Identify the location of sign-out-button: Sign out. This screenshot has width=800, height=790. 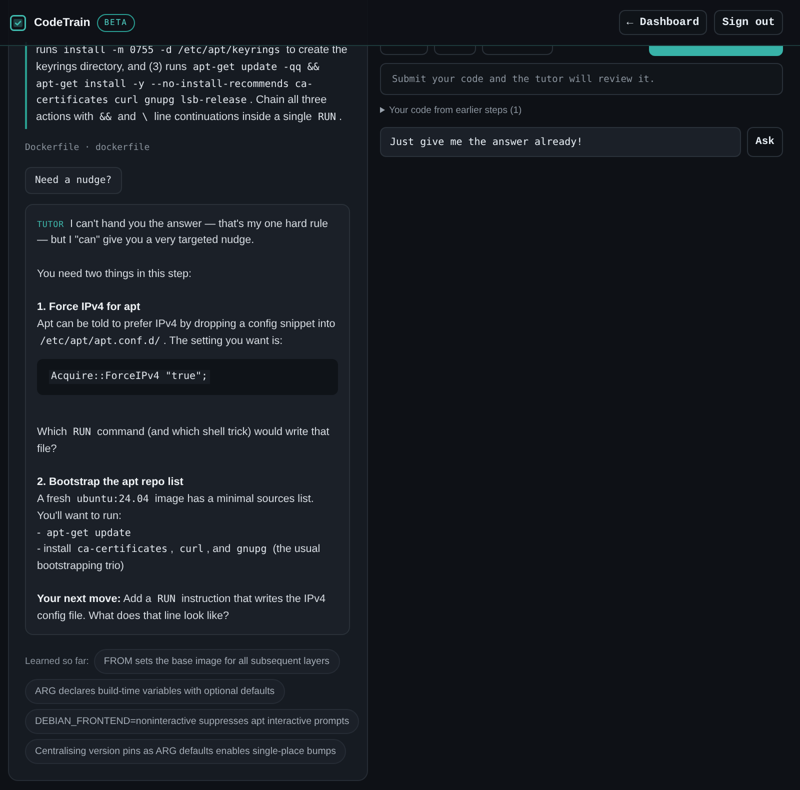
(748, 22).